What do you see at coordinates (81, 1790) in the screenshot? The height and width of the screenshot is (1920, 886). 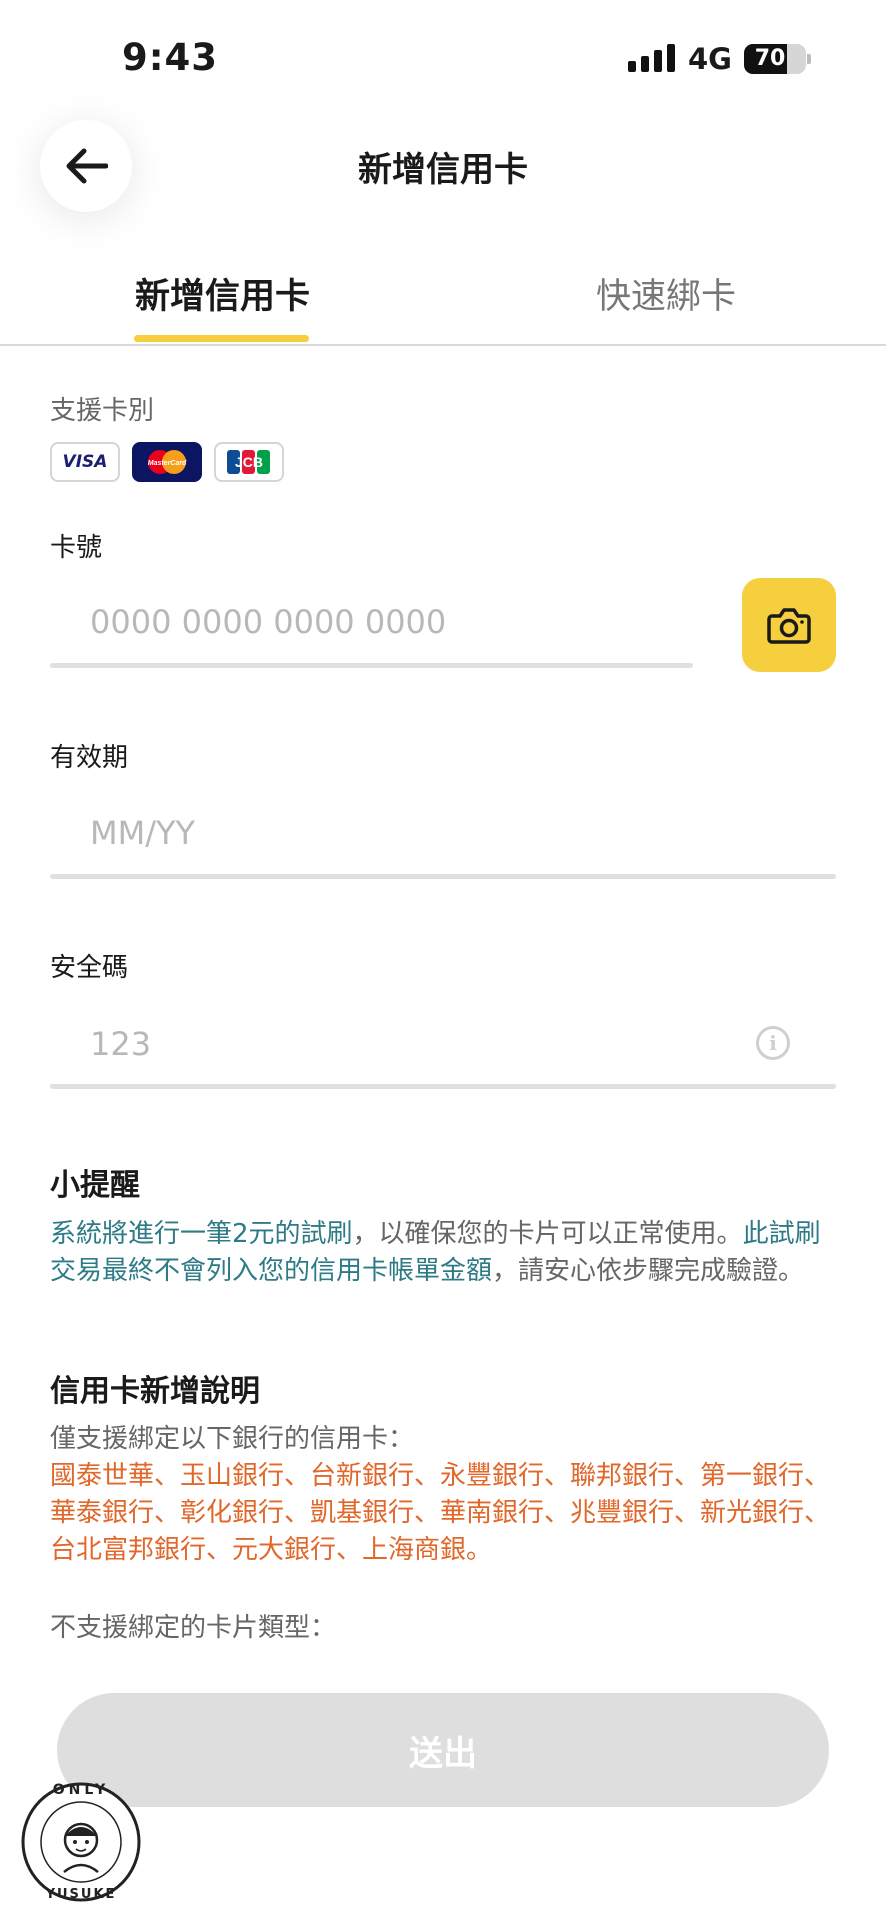 I see `watermark-top-text: ONLY` at bounding box center [81, 1790].